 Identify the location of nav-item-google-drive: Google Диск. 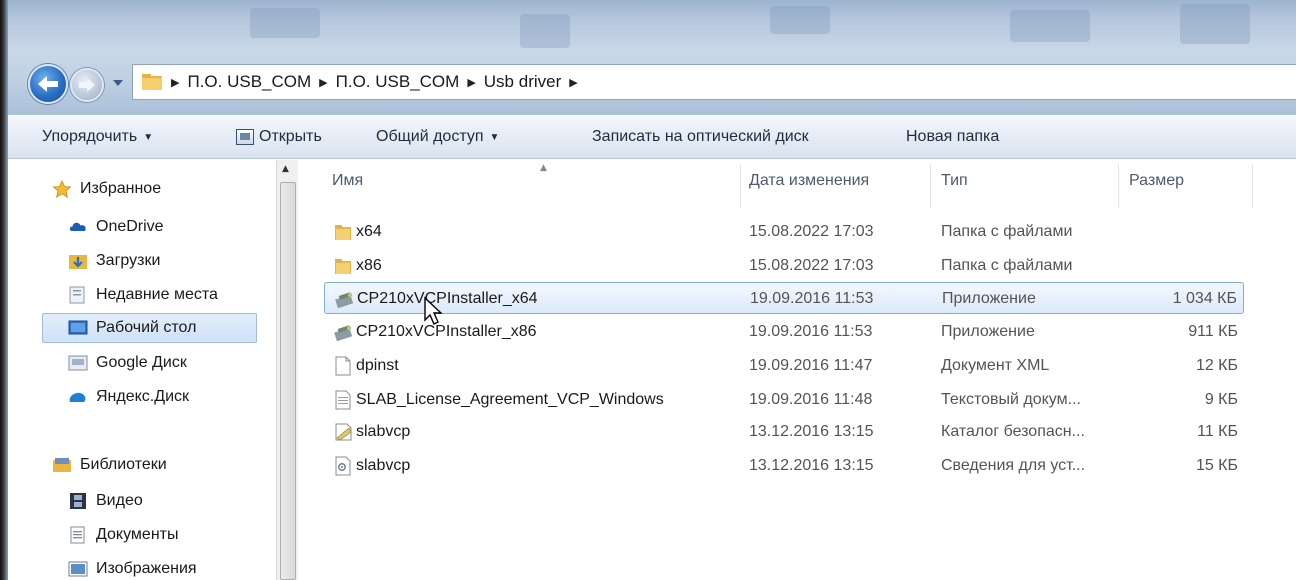
(127, 363).